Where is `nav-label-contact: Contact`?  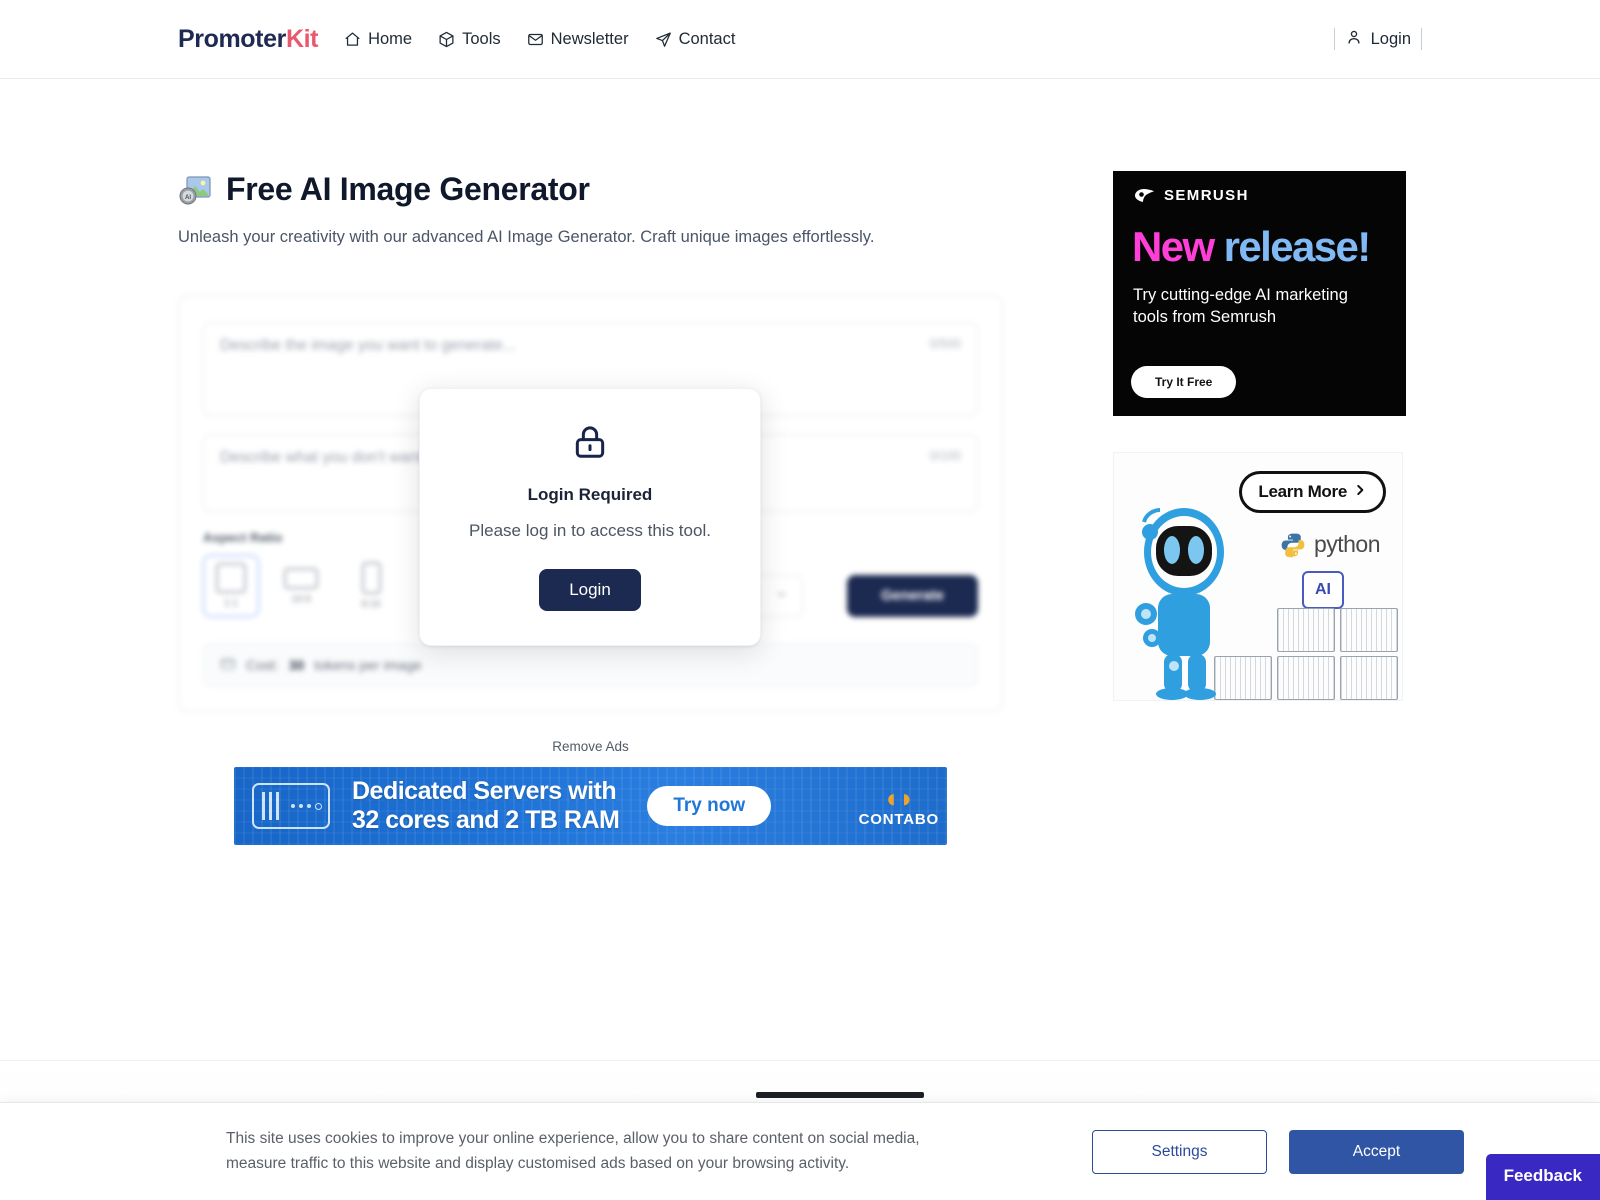
nav-label-contact: Contact is located at coordinates (707, 38).